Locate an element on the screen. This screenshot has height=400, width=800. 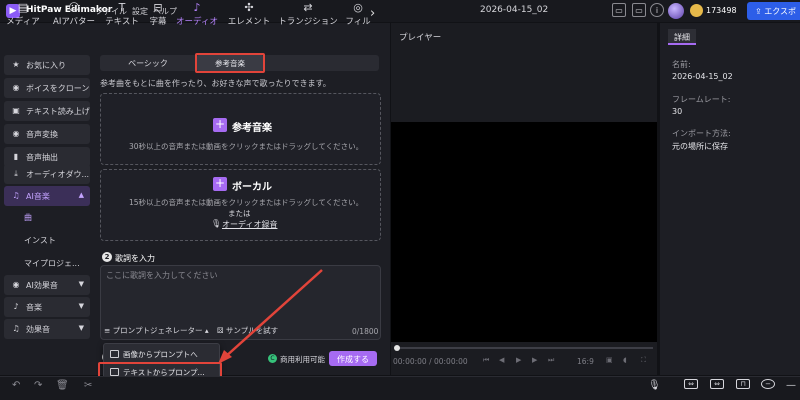
subtitle-icon: ⊟ is located at coordinates (158, 7).